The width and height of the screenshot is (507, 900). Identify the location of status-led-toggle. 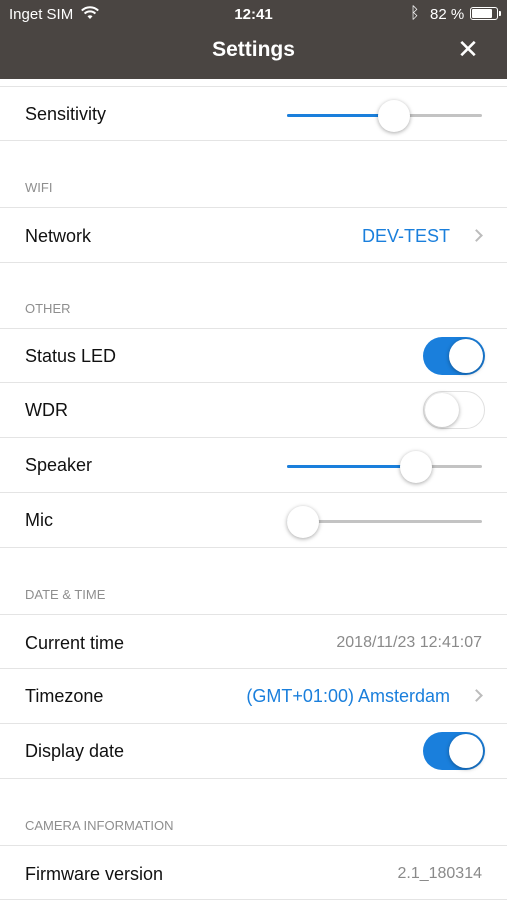
(454, 356).